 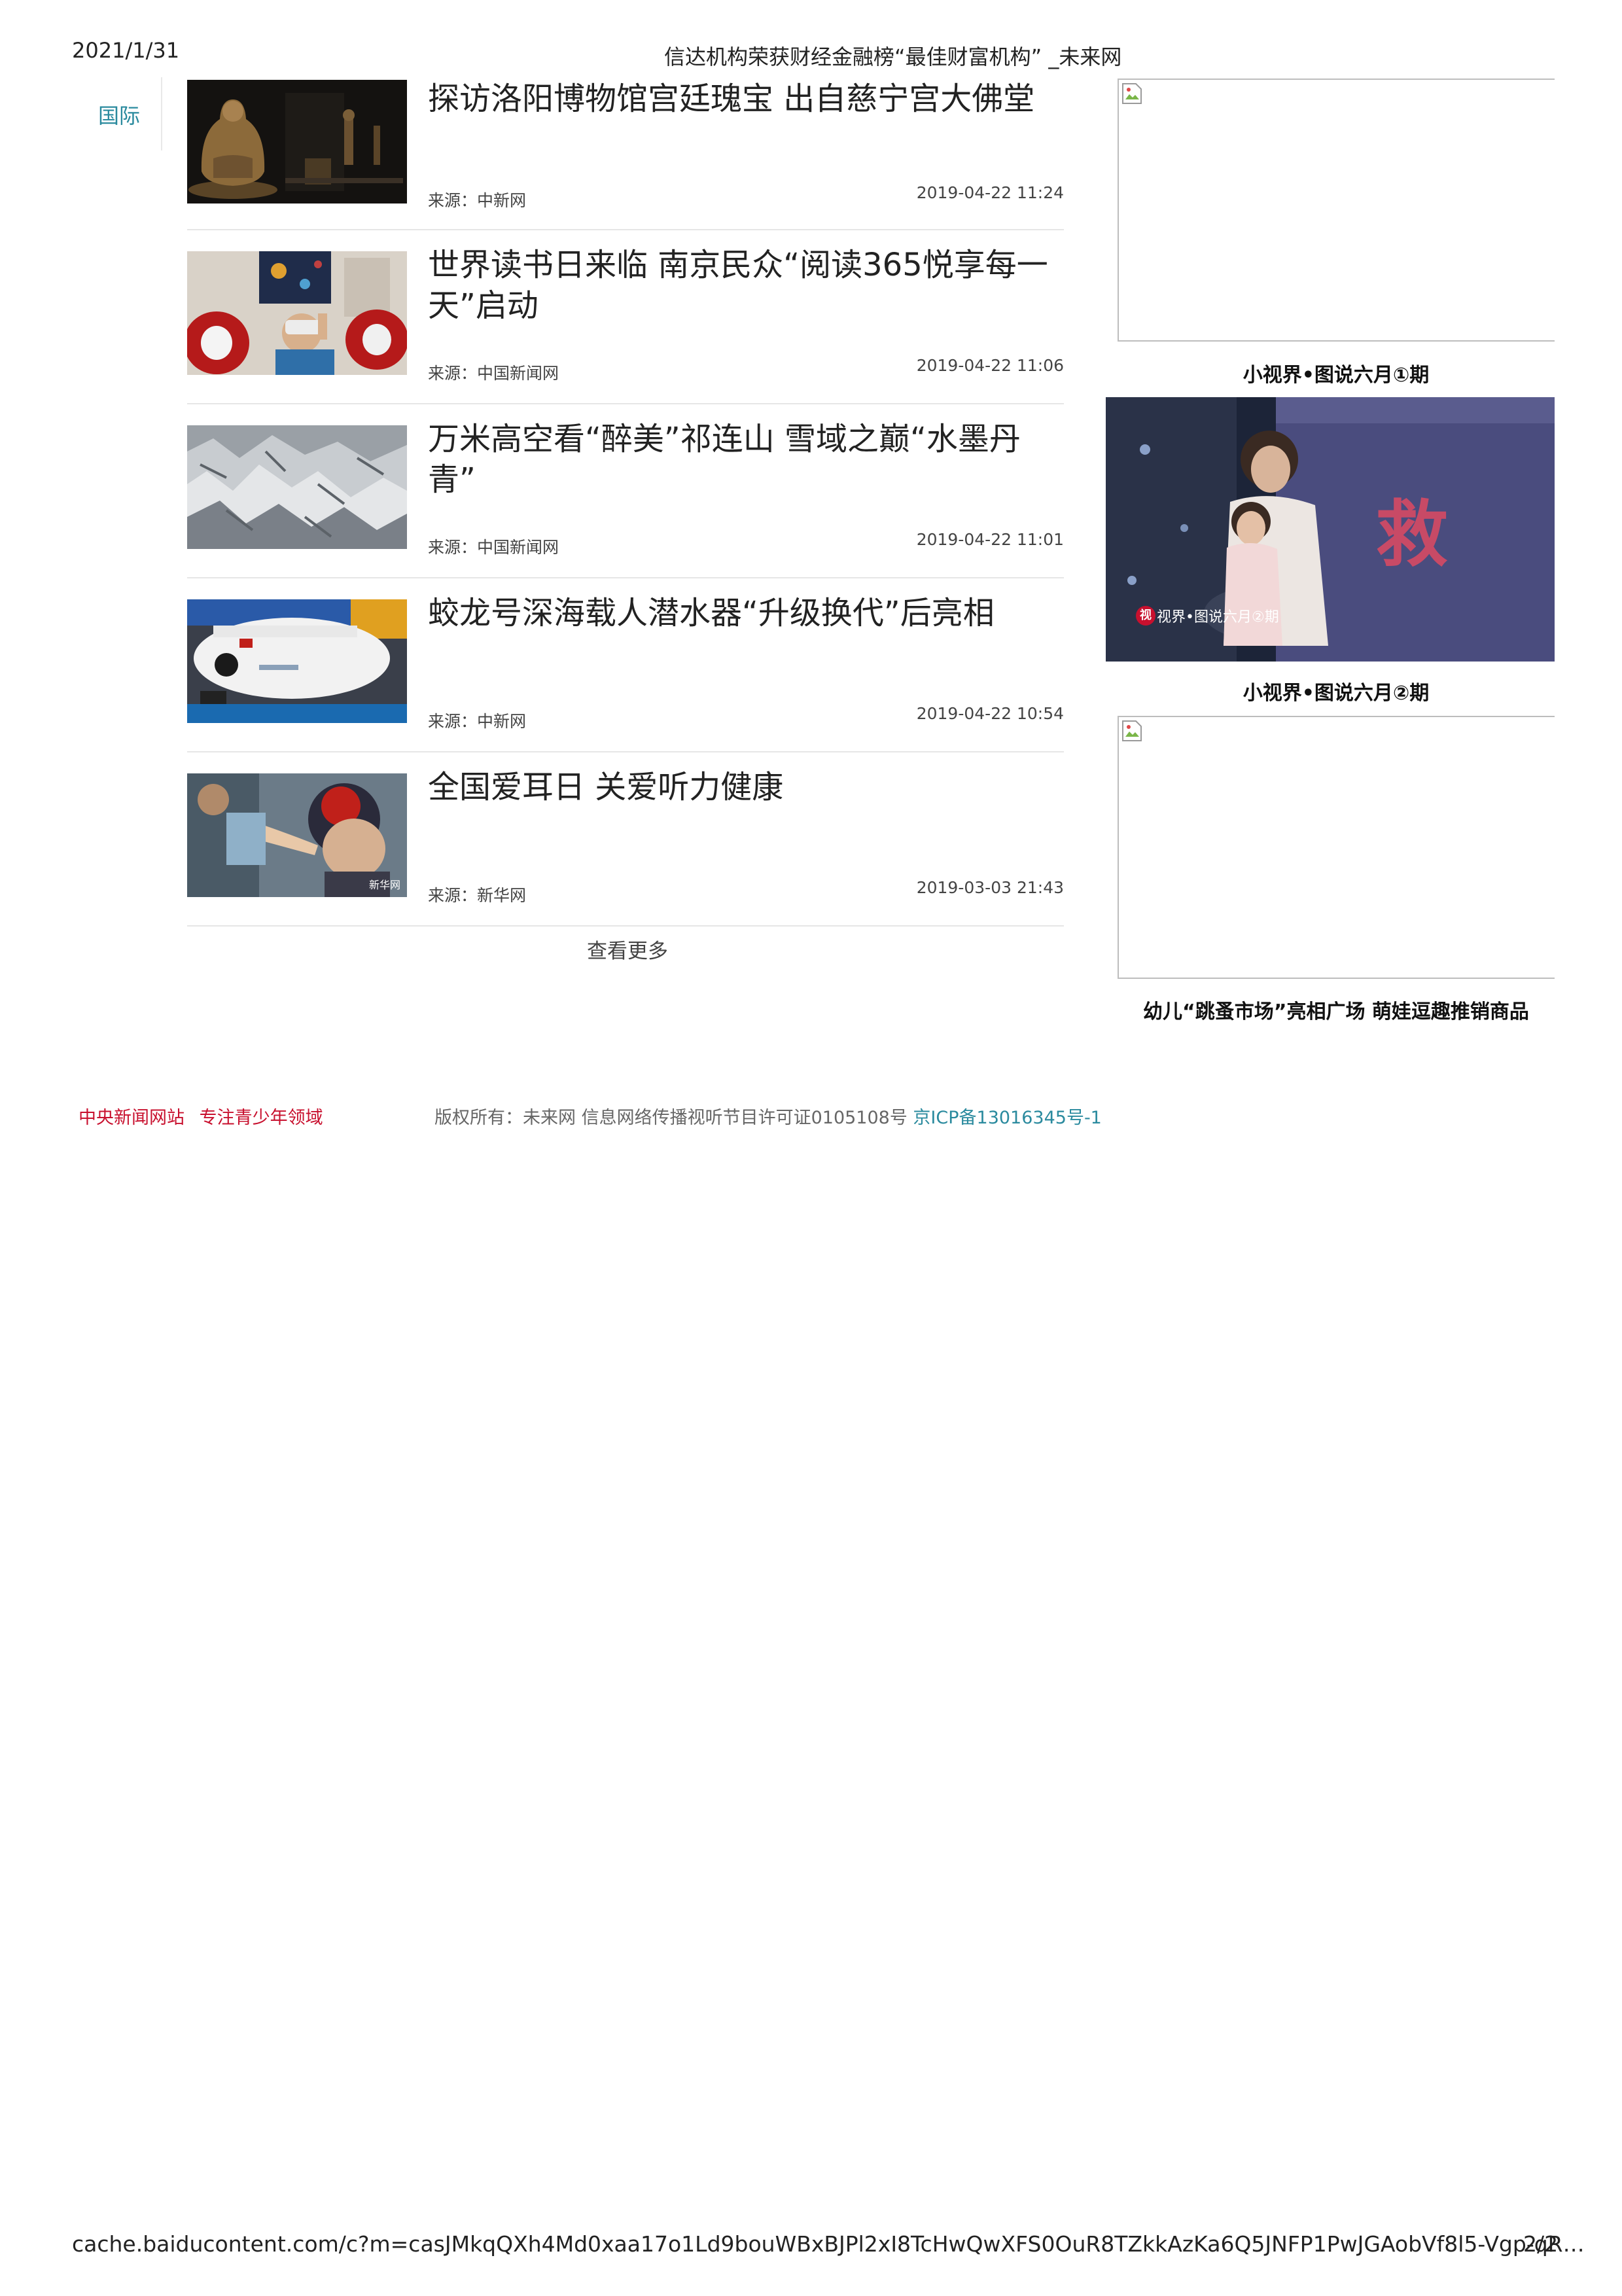 I want to click on image-watermark: 新华网, so click(x=384, y=885).